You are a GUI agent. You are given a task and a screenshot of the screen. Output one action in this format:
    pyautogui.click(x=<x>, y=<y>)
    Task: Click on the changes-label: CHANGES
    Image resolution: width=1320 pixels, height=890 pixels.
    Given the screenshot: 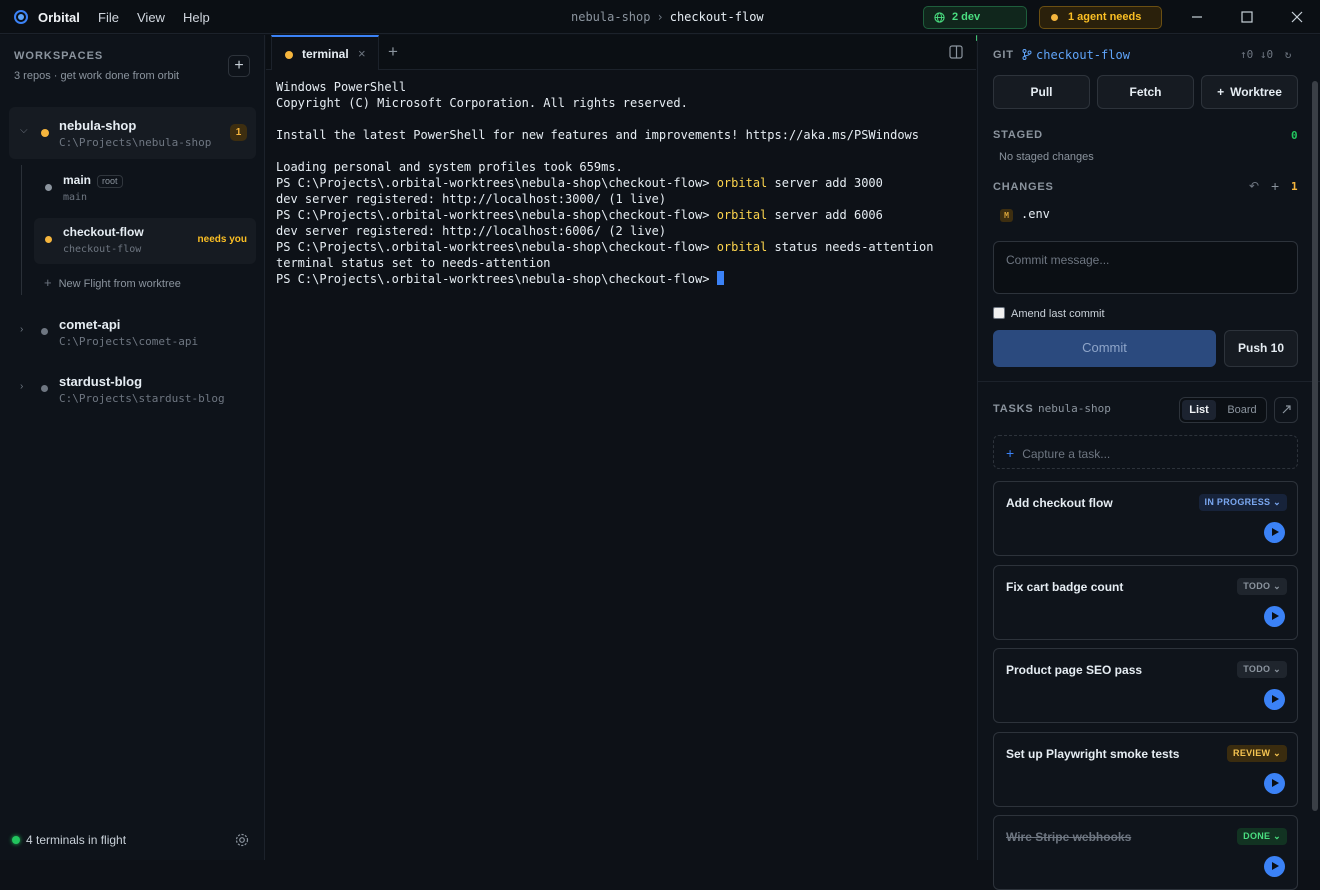 What is the action you would take?
    pyautogui.click(x=1023, y=187)
    